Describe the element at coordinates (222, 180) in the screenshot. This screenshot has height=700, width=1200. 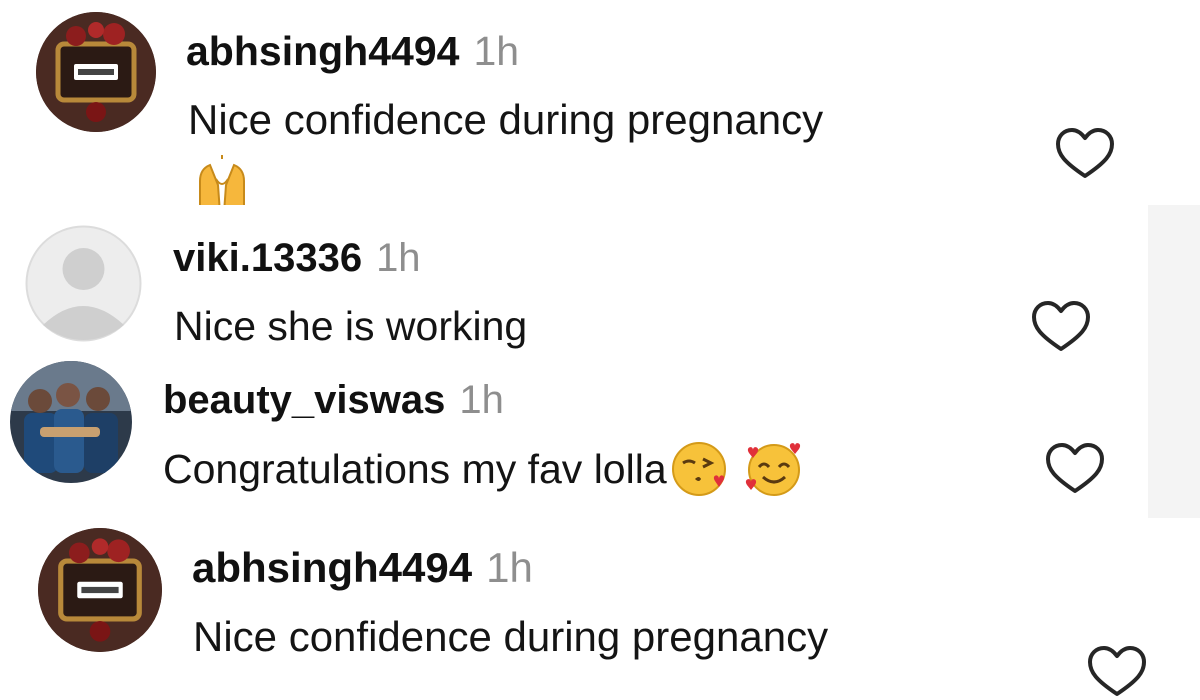
I see `praising-hands-emoji` at that location.